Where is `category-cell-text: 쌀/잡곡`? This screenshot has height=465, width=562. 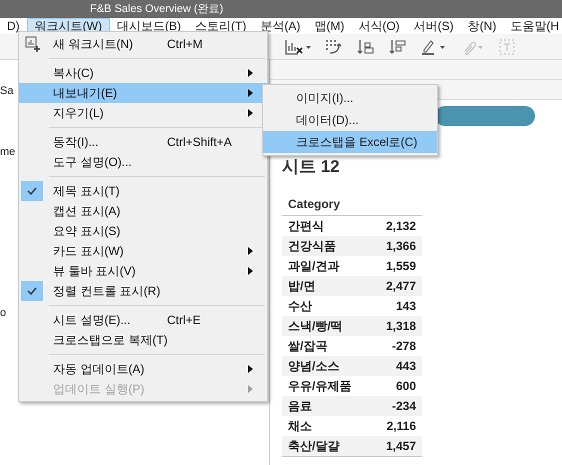
category-cell-text: 쌀/잡곡 is located at coordinates (308, 346).